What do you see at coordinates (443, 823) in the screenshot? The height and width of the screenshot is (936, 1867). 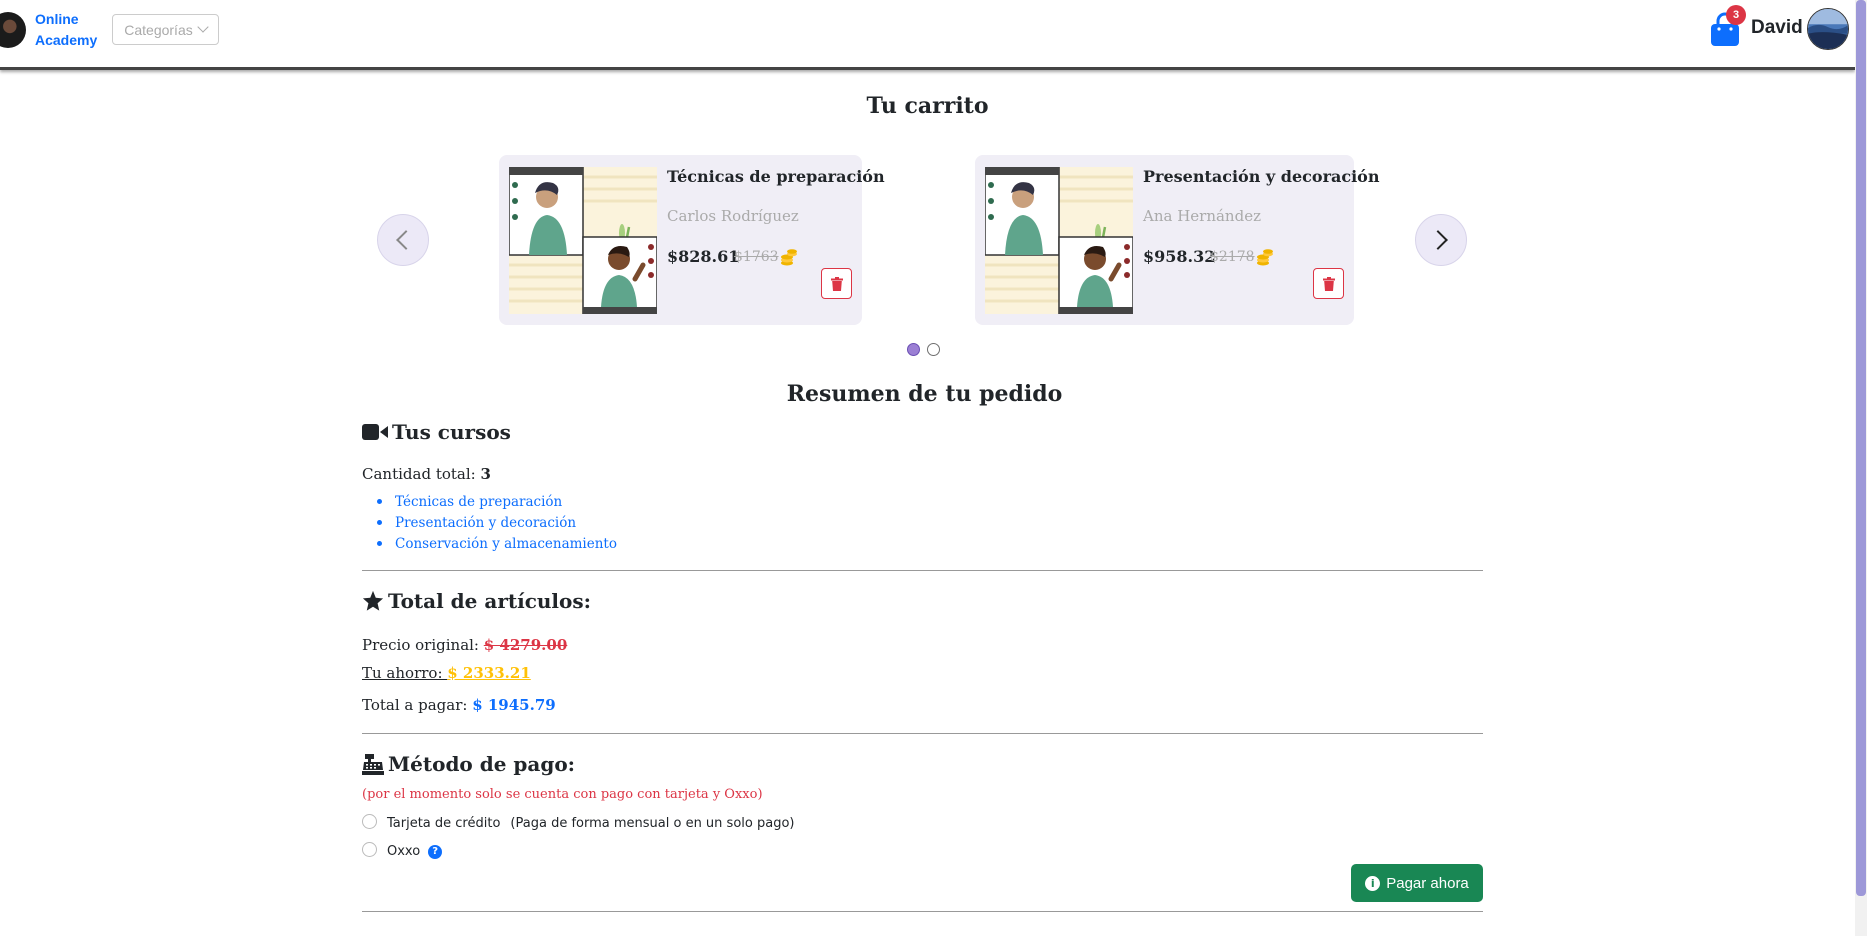 I see `card-option-label: Tarjeta de crédito` at bounding box center [443, 823].